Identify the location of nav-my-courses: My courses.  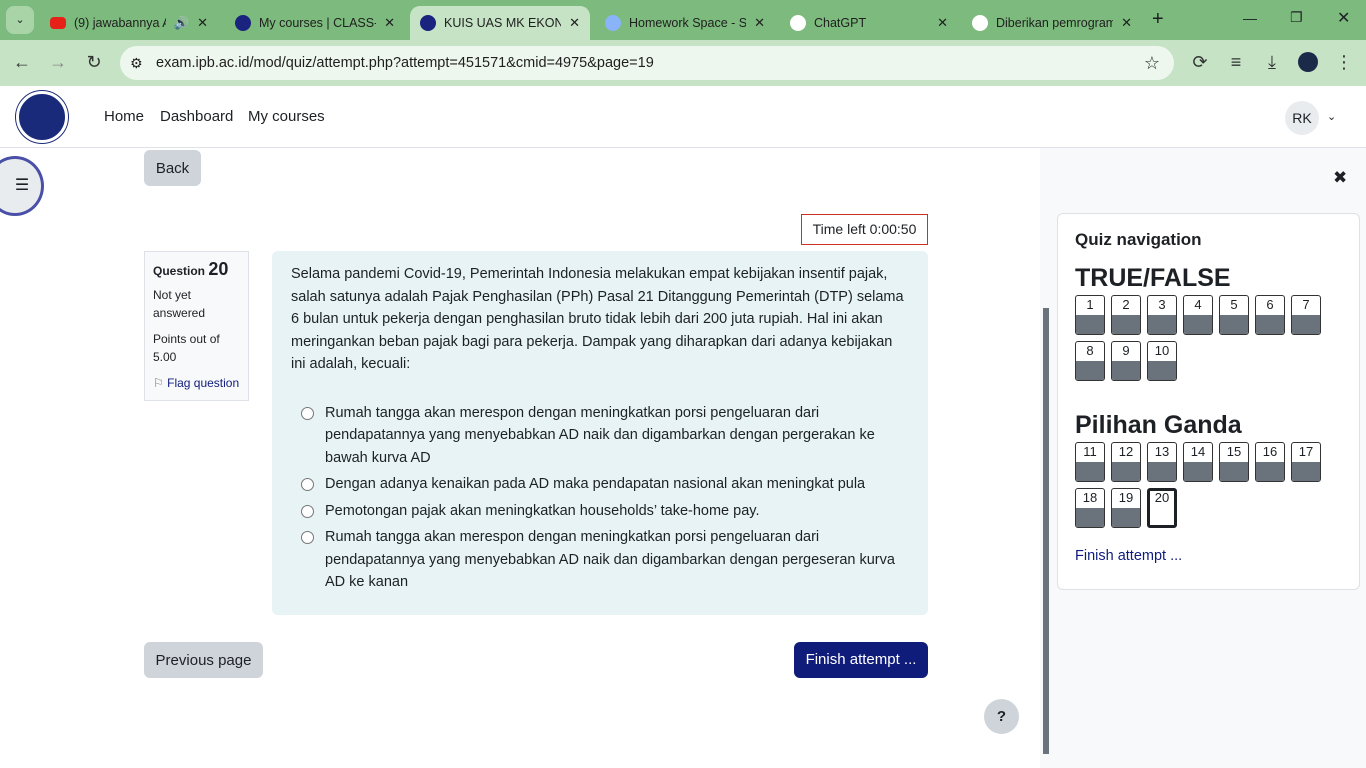
(286, 116).